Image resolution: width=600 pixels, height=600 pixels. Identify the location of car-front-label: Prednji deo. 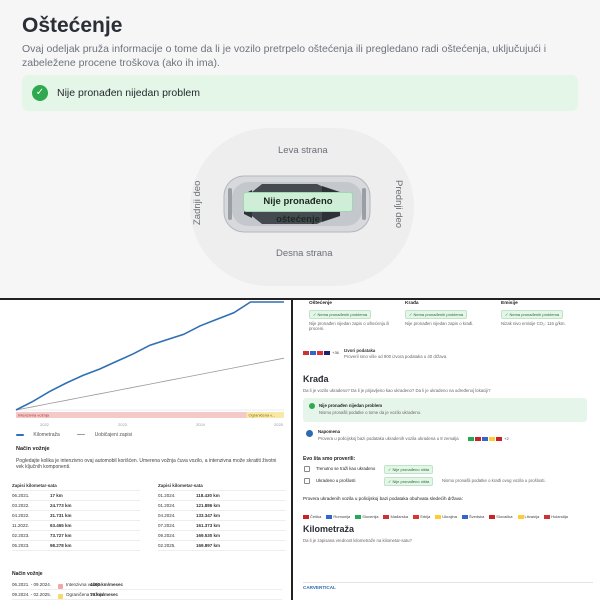
(398, 204).